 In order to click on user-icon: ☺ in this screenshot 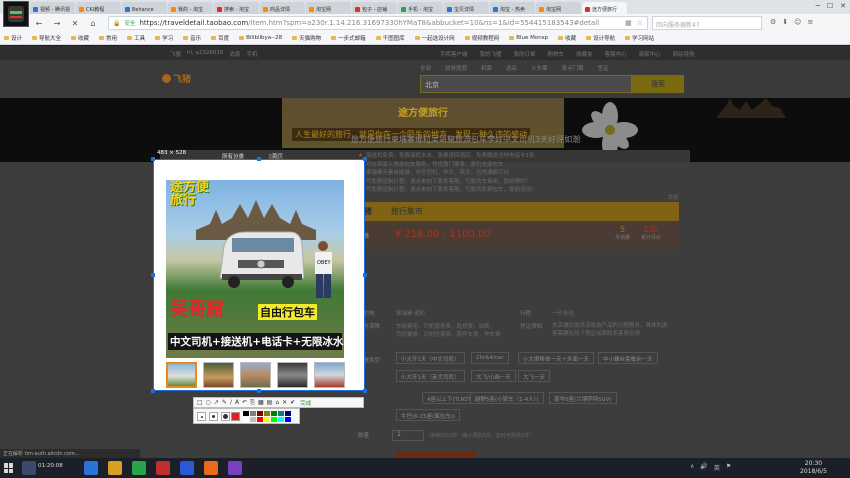, I will do `click(797, 22)`.